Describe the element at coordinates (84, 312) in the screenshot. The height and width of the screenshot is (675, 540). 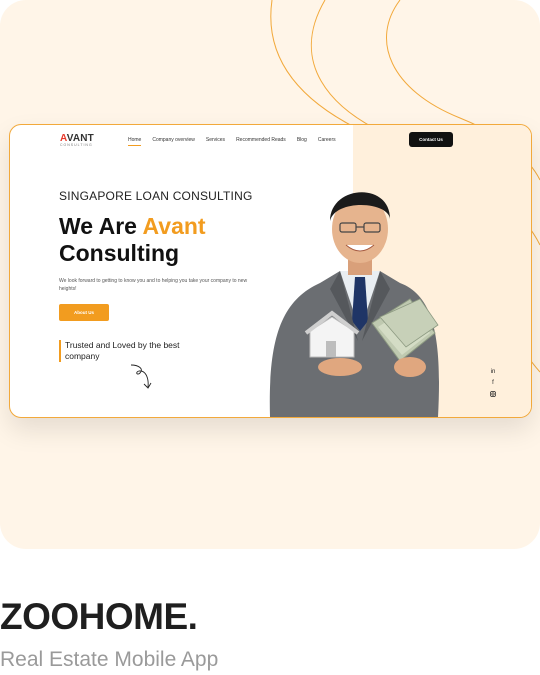
I see `about-us-button: About Us` at that location.